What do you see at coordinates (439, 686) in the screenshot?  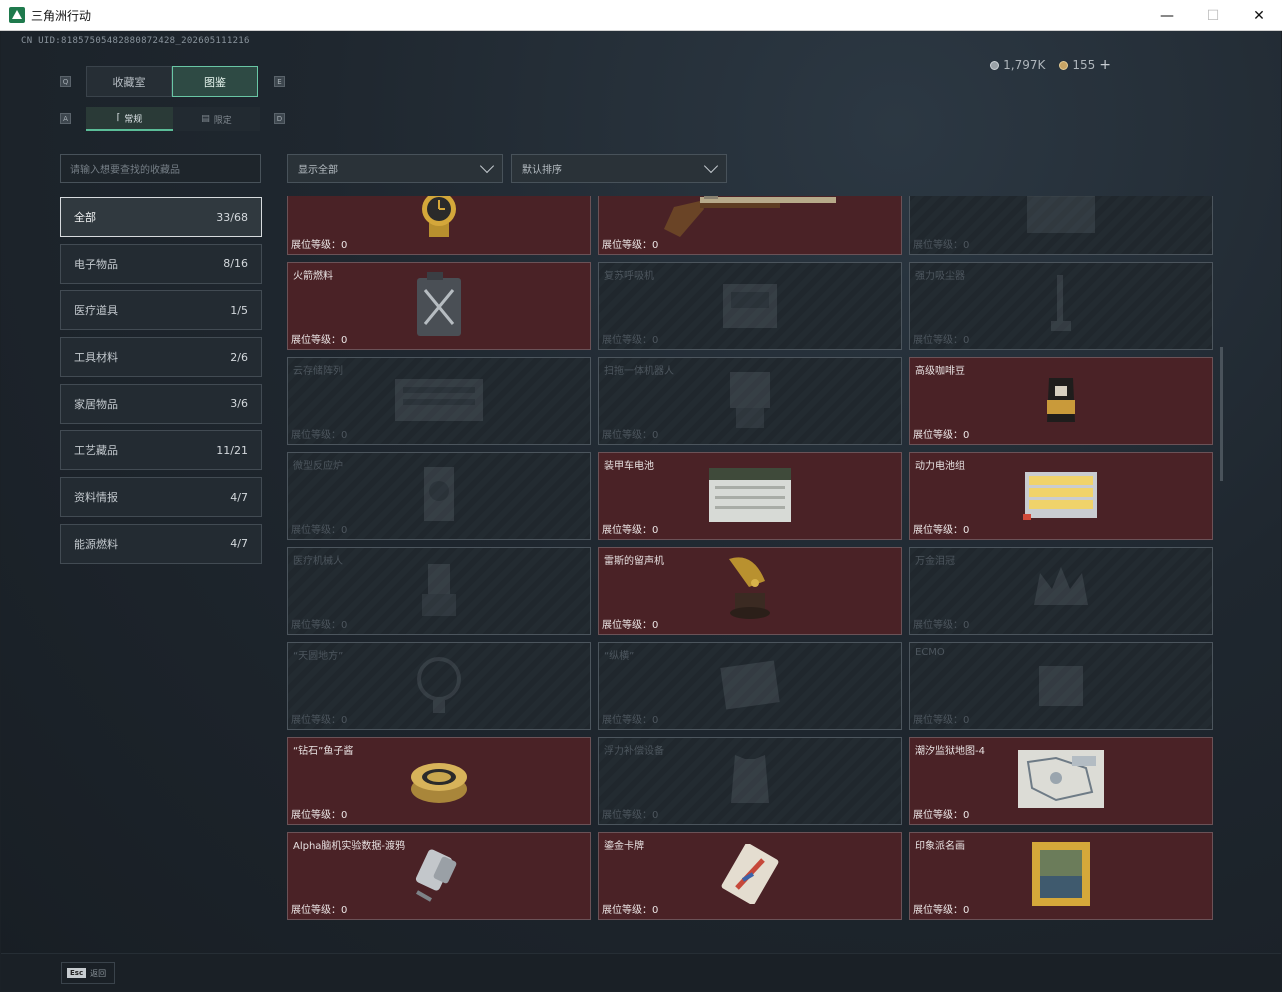 I see `collection-card: “天圆地方” 展位等级：0` at bounding box center [439, 686].